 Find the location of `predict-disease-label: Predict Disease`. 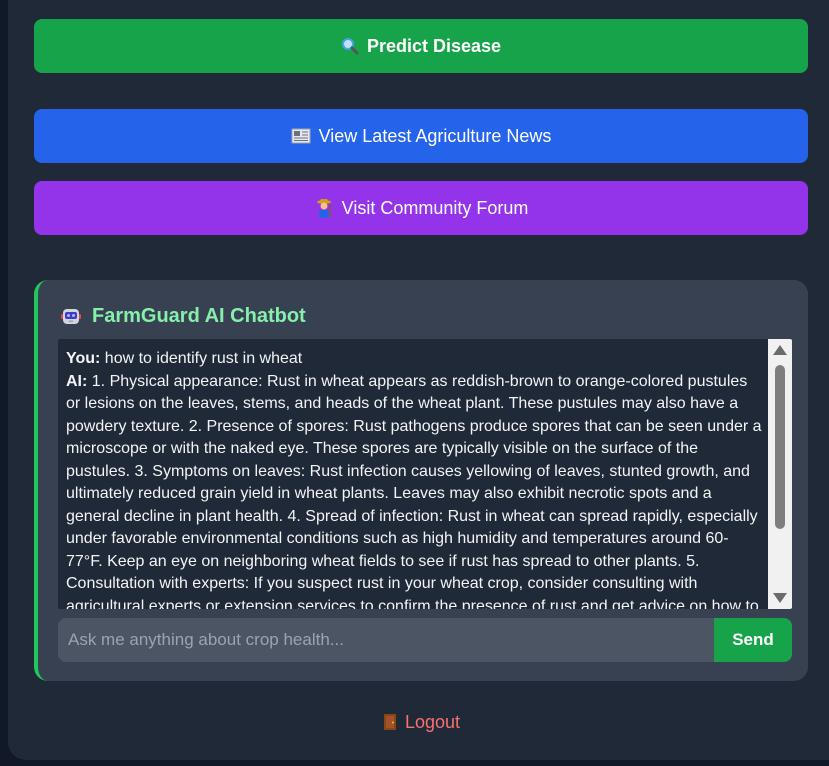

predict-disease-label: Predict Disease is located at coordinates (434, 45).